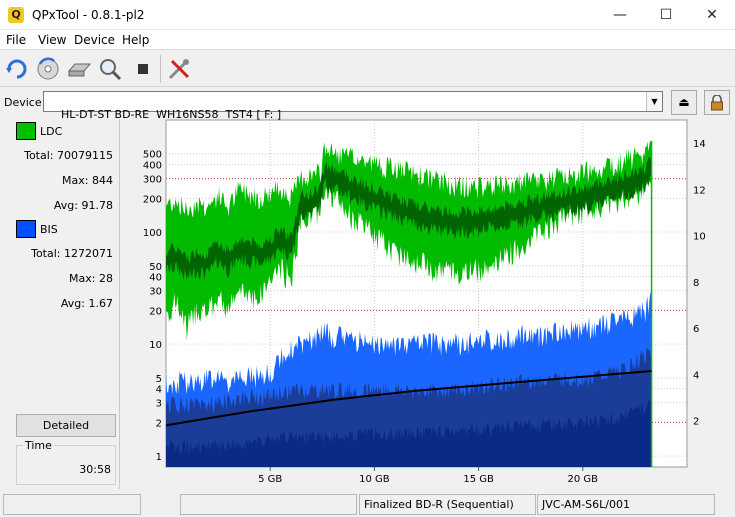 Image resolution: width=735 pixels, height=517 pixels. Describe the element at coordinates (367, 69) in the screenshot. I see `toolbar` at that location.